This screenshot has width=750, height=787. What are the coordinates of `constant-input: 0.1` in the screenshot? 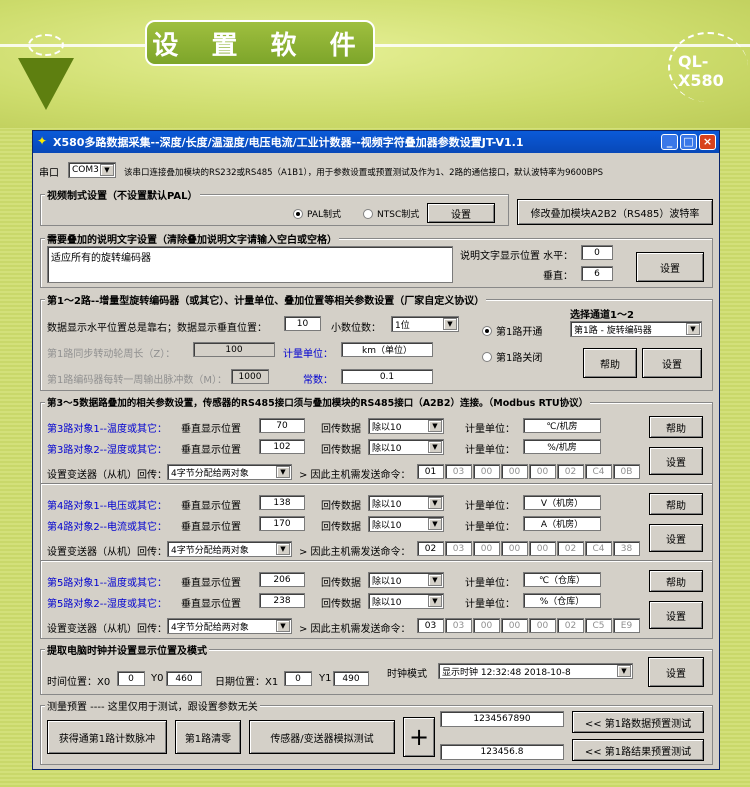 It's located at (387, 376).